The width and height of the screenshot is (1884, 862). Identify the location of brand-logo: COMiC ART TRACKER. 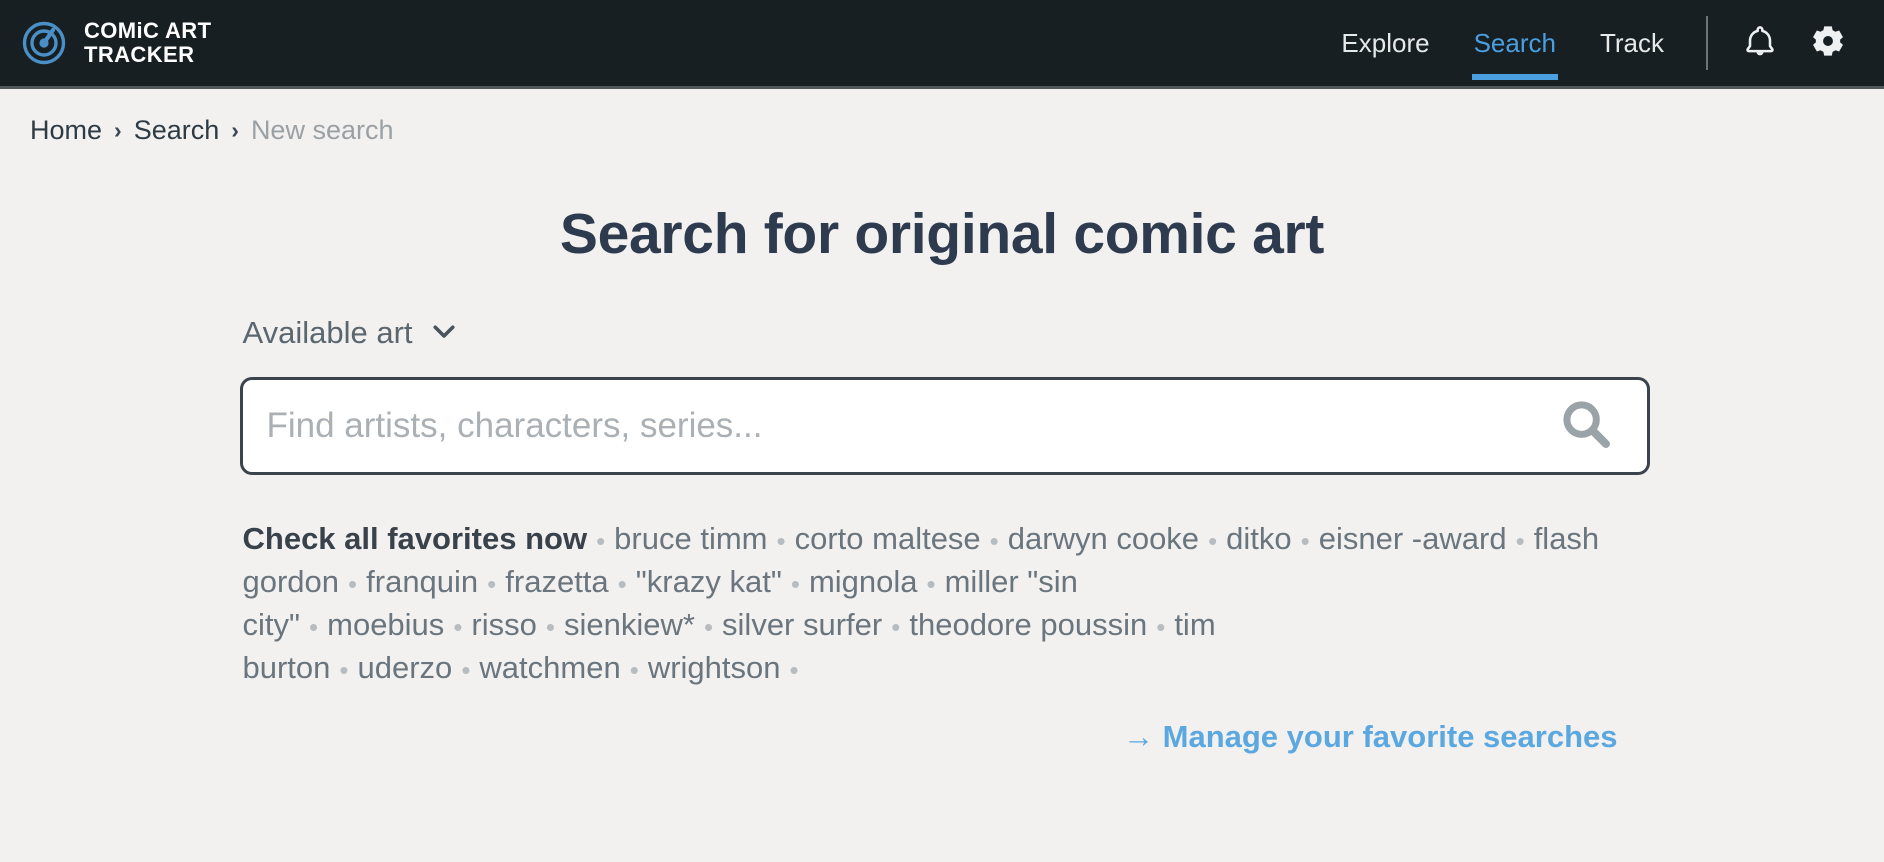
(116, 43).